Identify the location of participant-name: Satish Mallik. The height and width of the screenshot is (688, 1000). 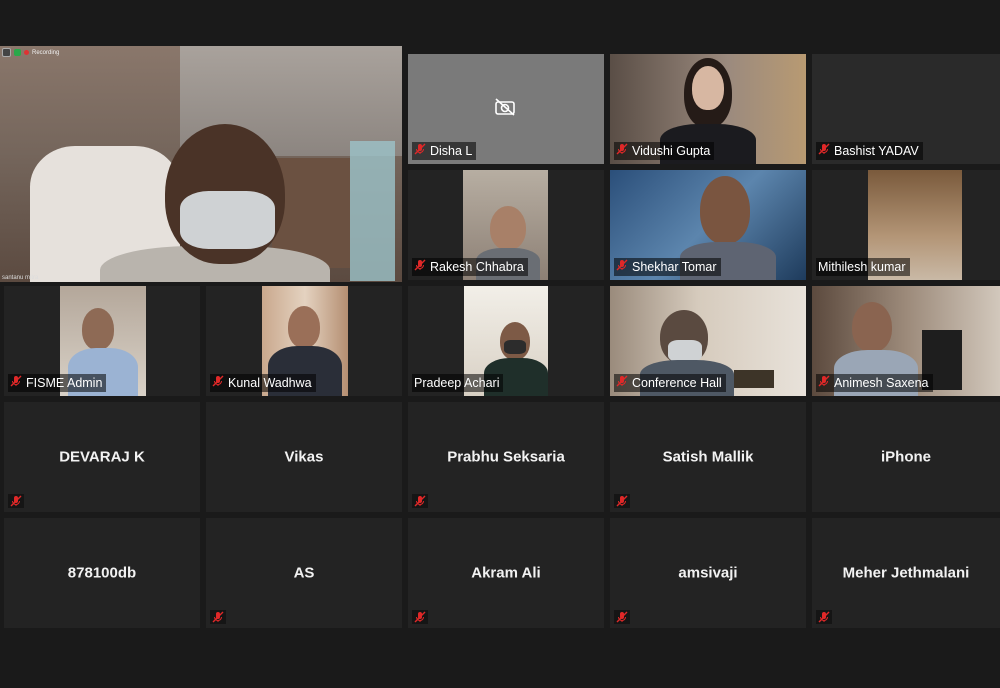
(708, 457).